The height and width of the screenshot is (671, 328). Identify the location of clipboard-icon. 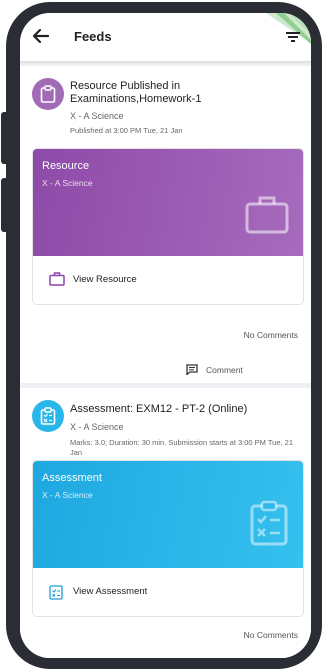
(48, 94).